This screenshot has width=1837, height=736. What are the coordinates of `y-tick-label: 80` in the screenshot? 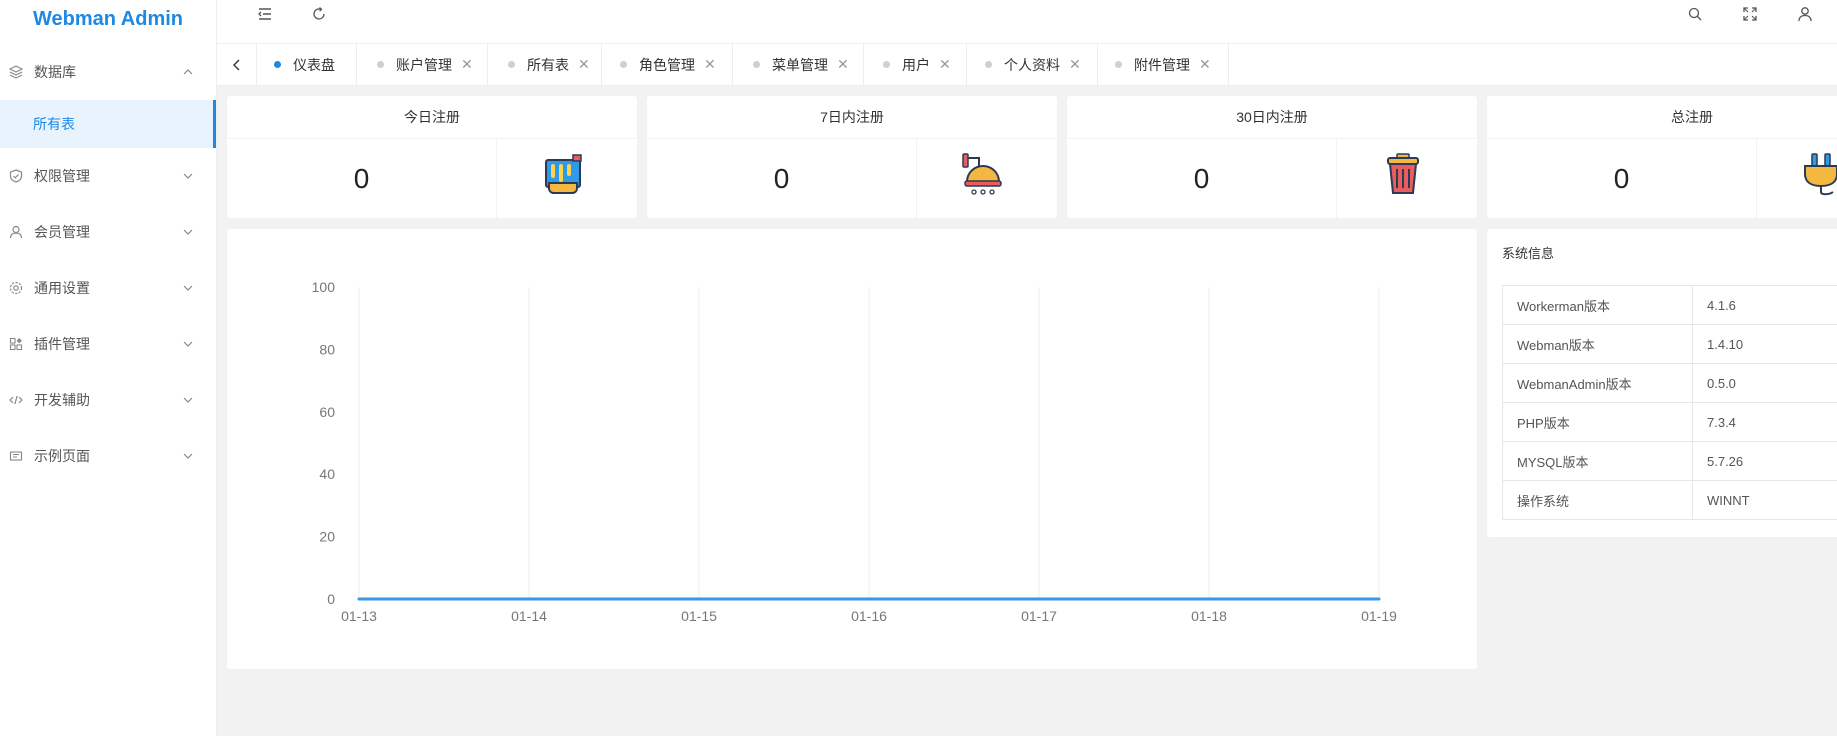 It's located at (327, 349).